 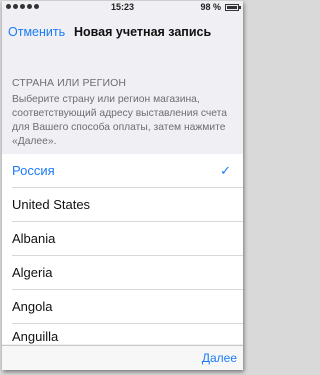 I want to click on next-button: Далее, so click(x=219, y=358).